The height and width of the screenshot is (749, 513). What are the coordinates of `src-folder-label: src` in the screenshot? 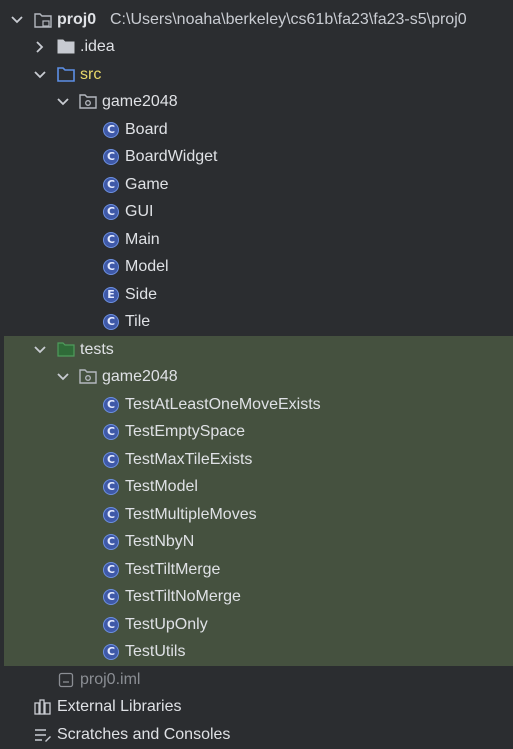 It's located at (91, 74).